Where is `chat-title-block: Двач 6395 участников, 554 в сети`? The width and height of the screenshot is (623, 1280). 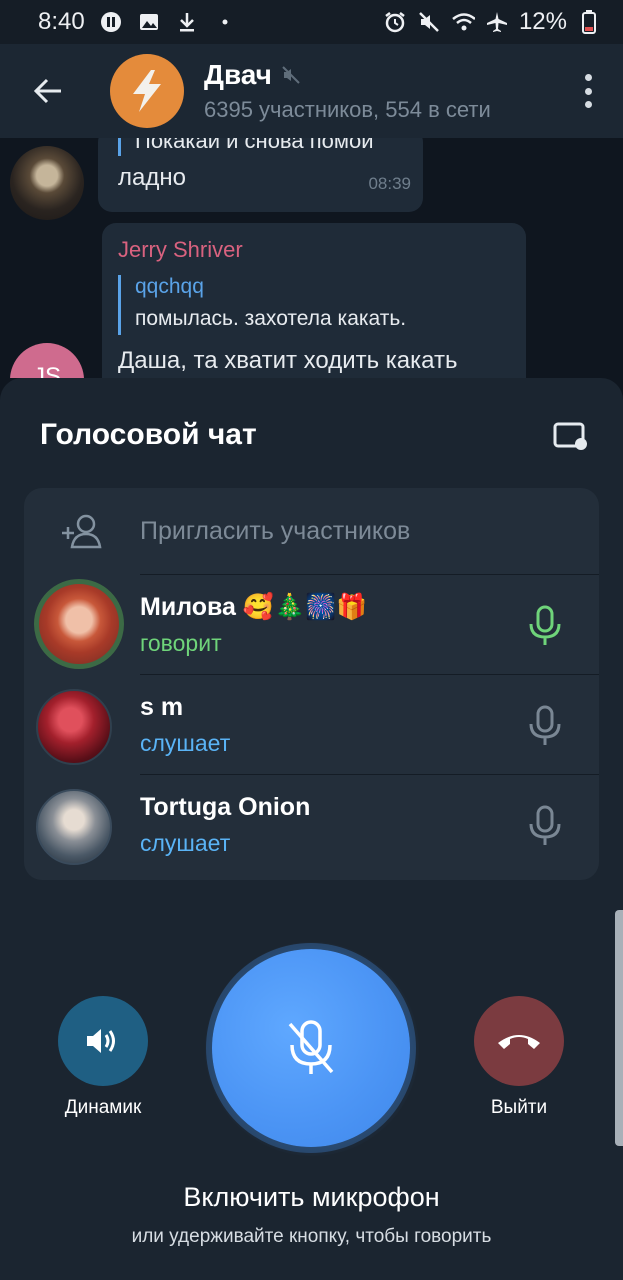
chat-title-block: Двач 6395 участников, 554 в сети is located at coordinates (347, 91).